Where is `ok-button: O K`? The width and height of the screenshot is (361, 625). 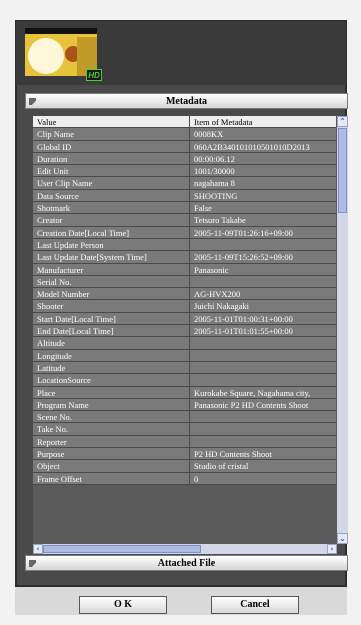
ok-button: O K is located at coordinates (123, 605).